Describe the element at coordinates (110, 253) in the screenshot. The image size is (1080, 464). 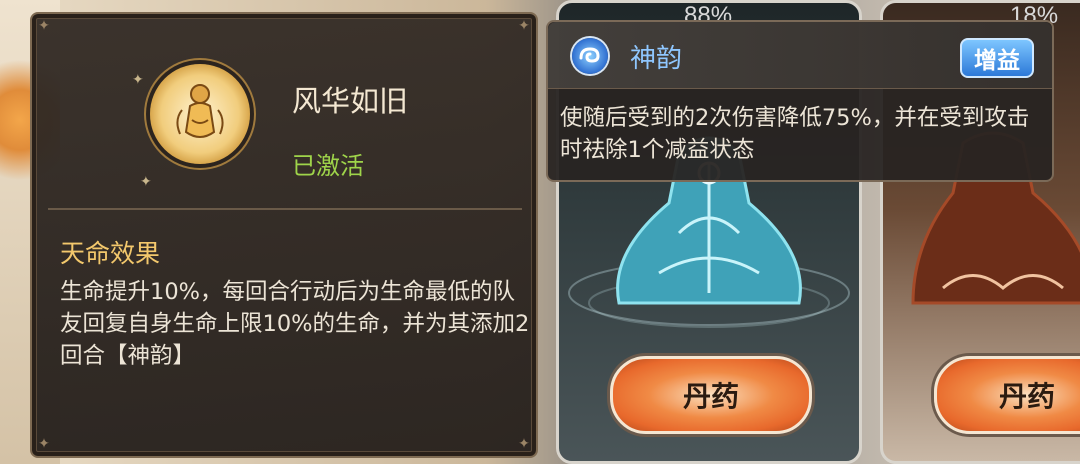
I see `section-title: 天命效果` at that location.